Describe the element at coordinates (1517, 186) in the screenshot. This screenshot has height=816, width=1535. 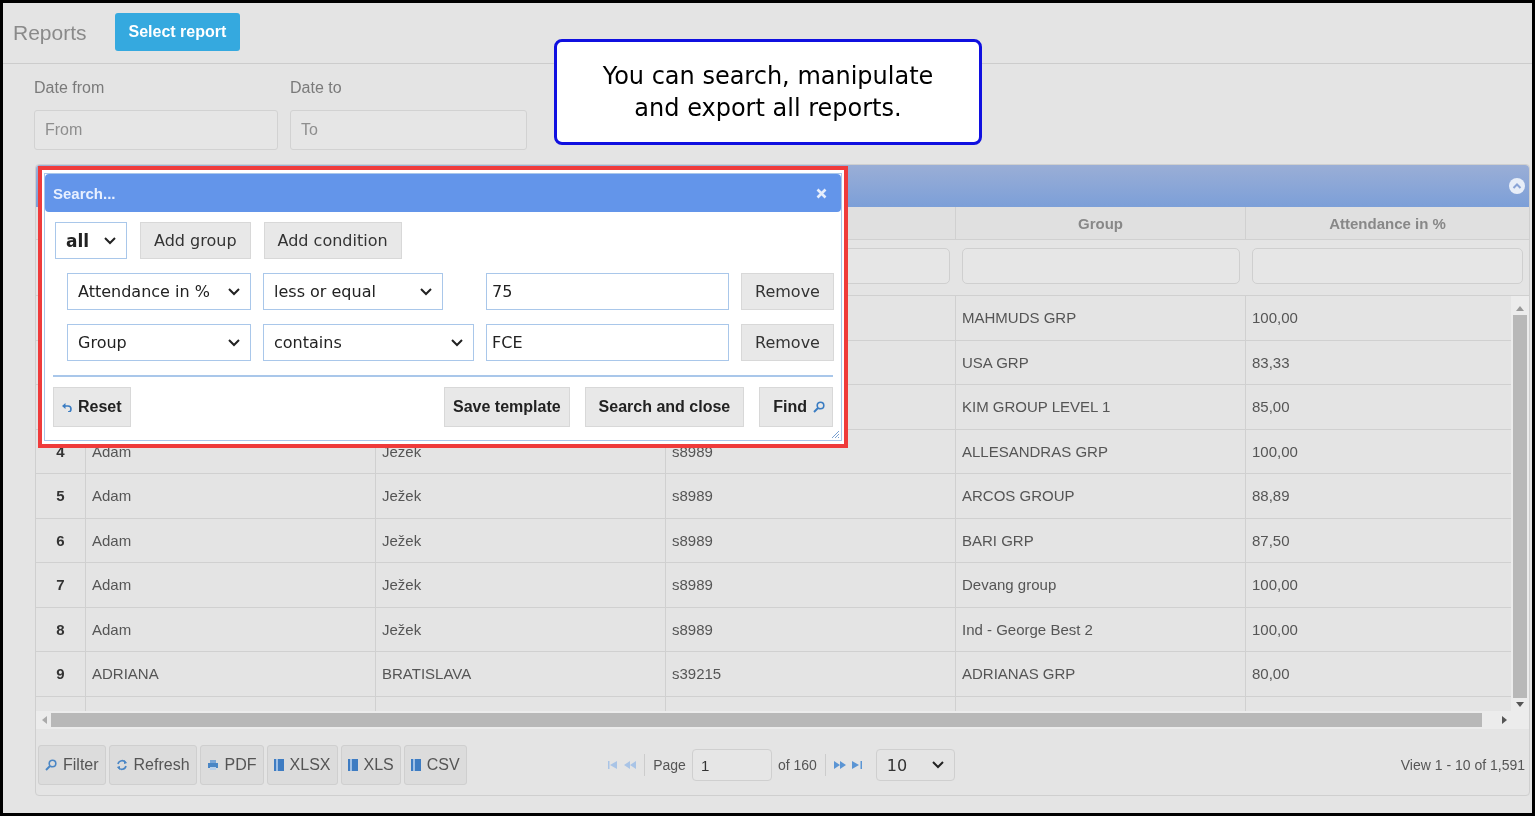
I see `collapse-icon` at that location.